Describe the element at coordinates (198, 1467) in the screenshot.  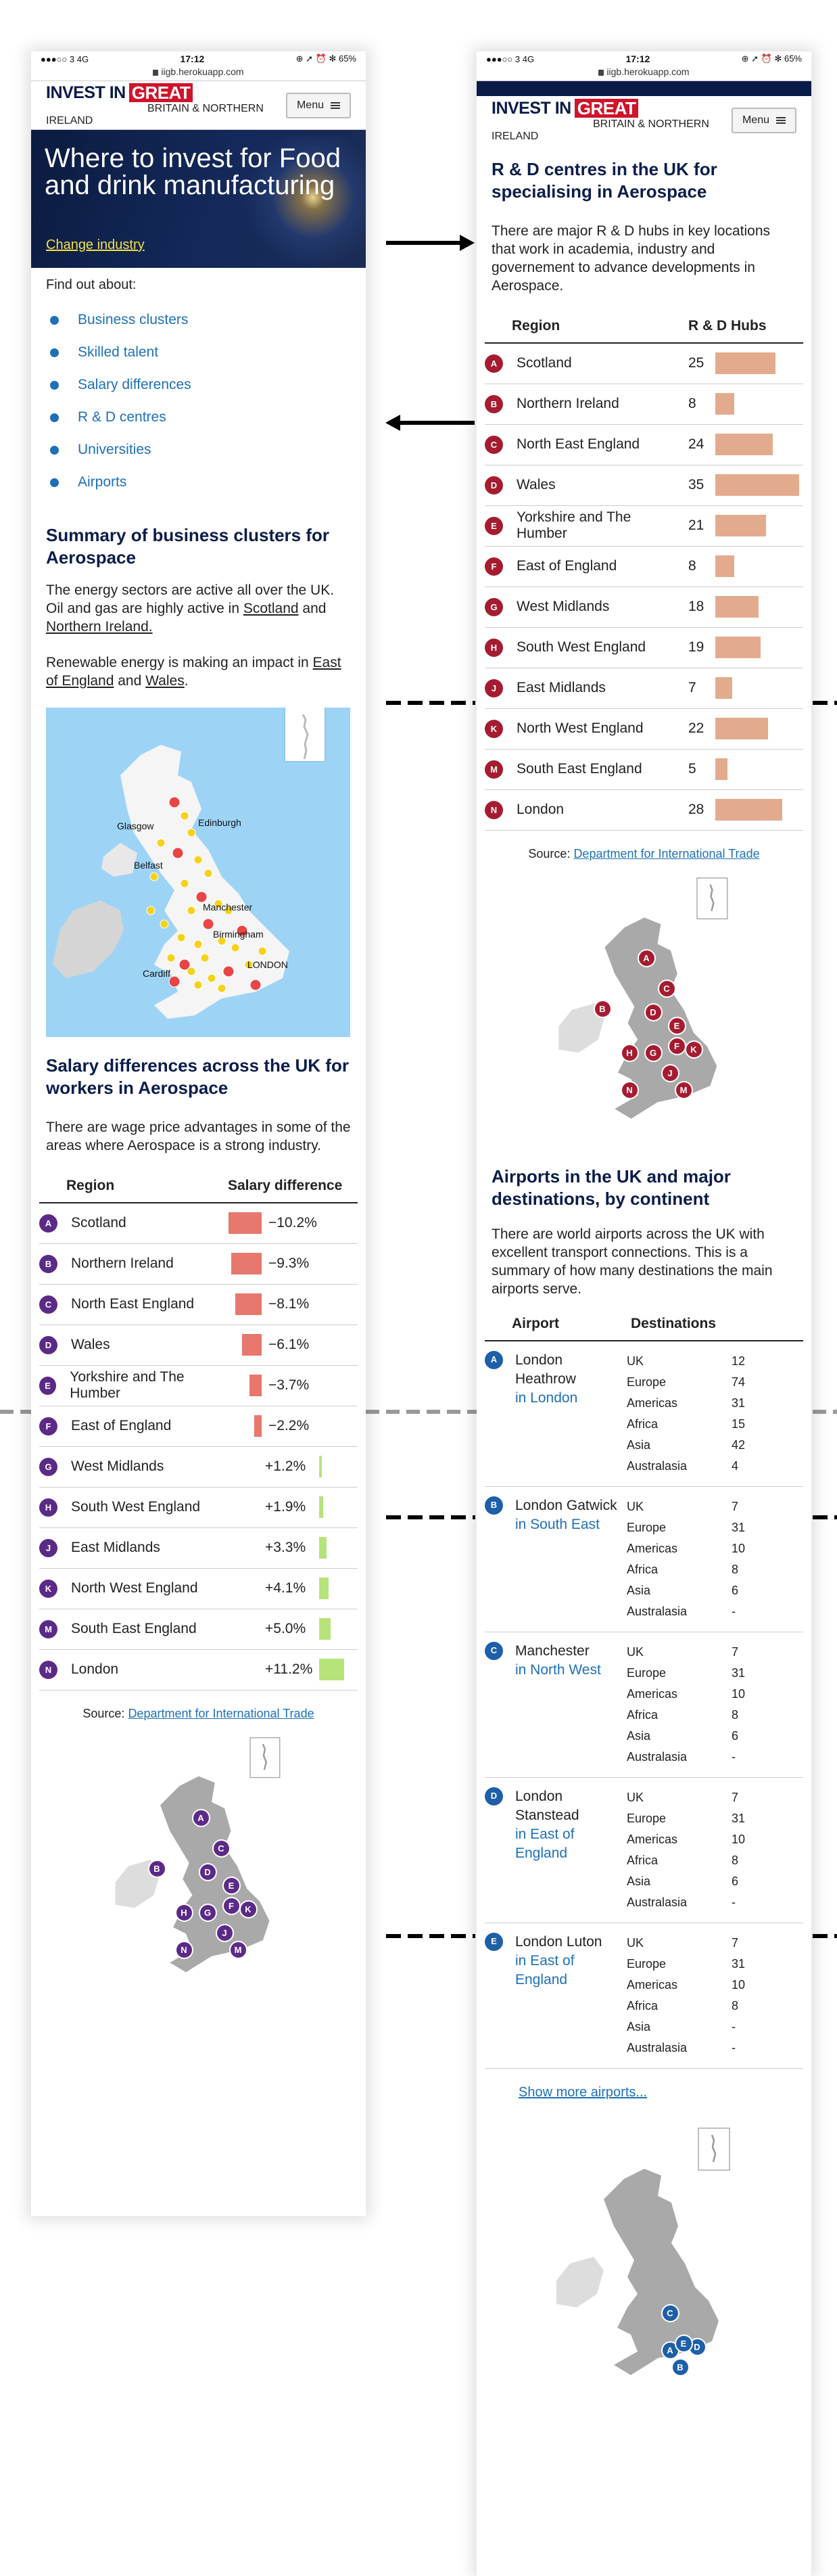
I see `table-row: G West Midlands +1.2%` at that location.